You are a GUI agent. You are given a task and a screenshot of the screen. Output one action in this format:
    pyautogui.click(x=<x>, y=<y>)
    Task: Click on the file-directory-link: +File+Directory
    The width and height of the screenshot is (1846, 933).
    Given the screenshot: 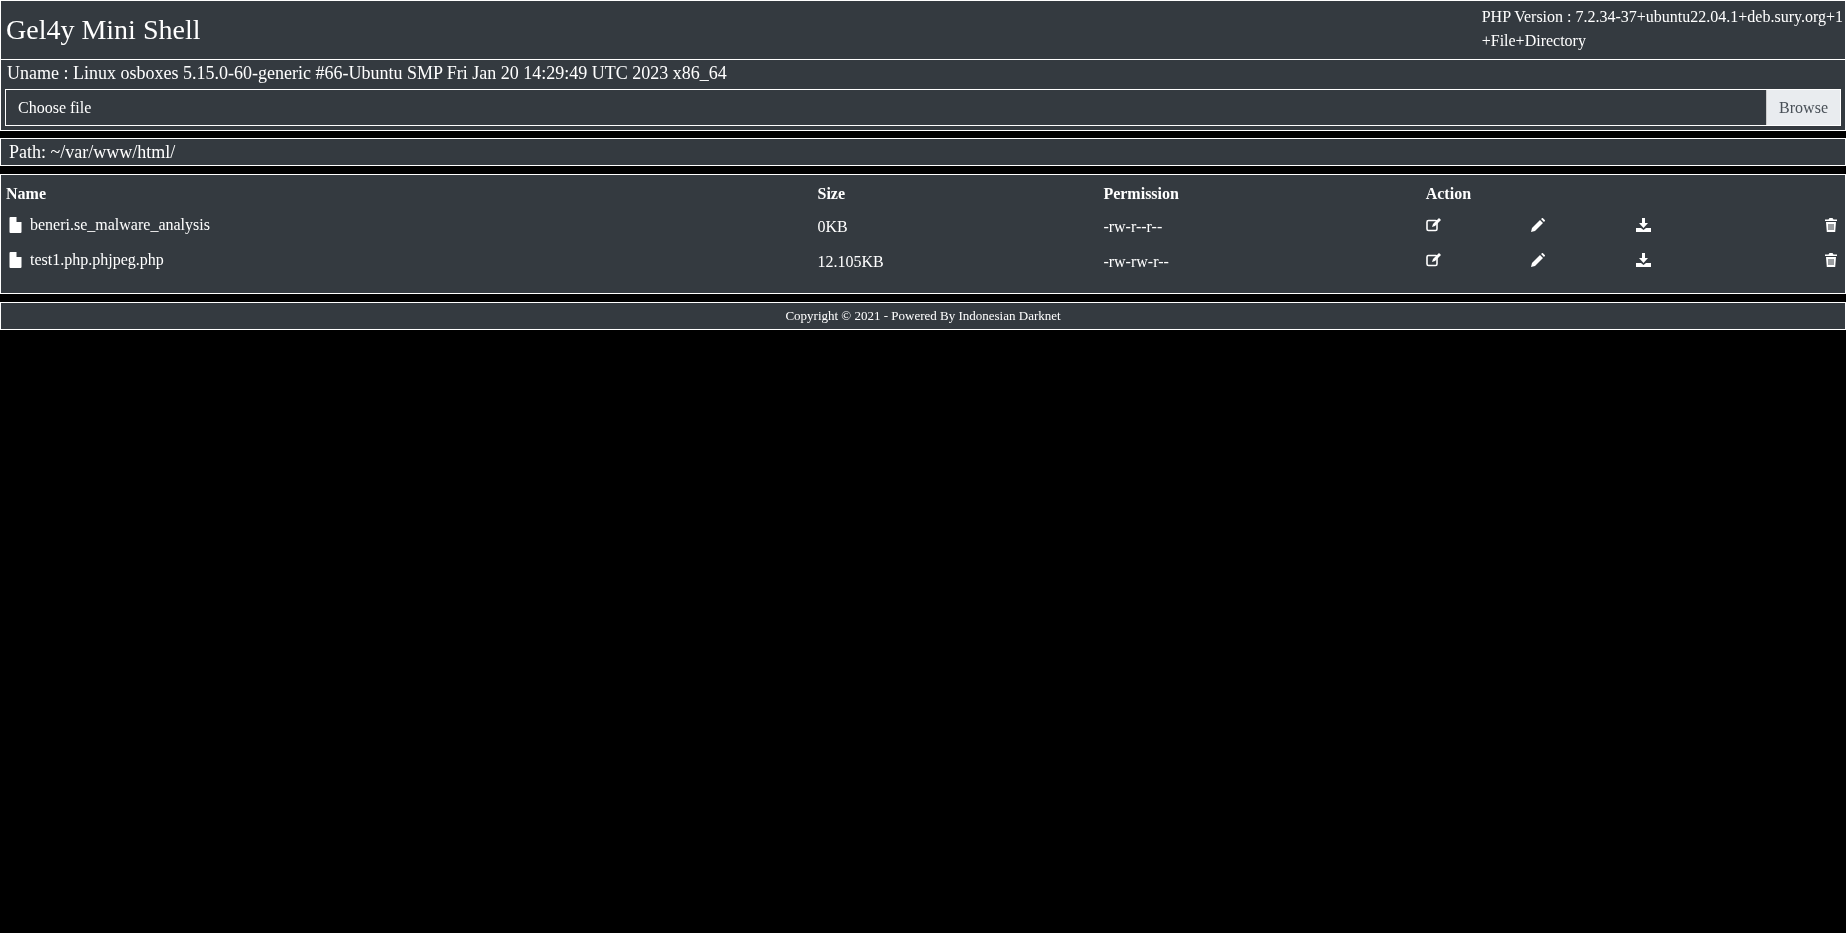 What is the action you would take?
    pyautogui.click(x=1662, y=41)
    